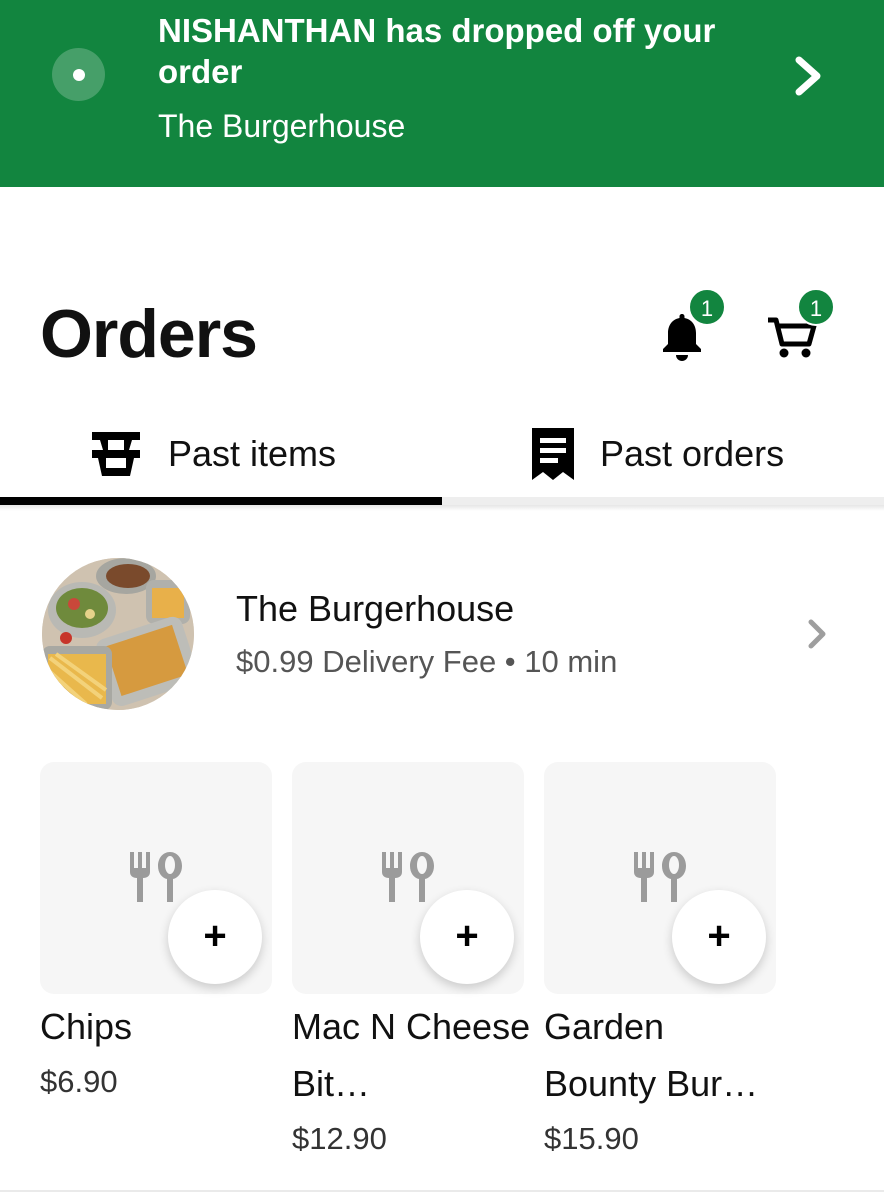 The height and width of the screenshot is (1200, 884). I want to click on store-delivery-info: $0.99 Delivery Fee • 10 min, so click(427, 661).